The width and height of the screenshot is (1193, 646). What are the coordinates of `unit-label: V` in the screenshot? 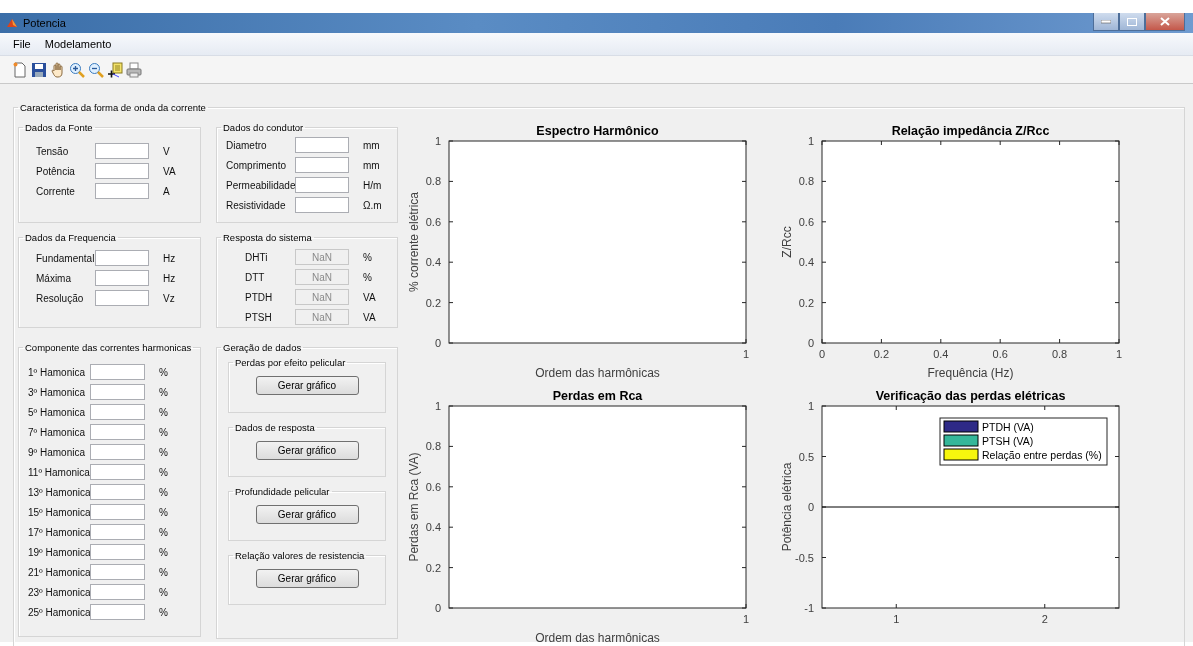 It's located at (166, 151).